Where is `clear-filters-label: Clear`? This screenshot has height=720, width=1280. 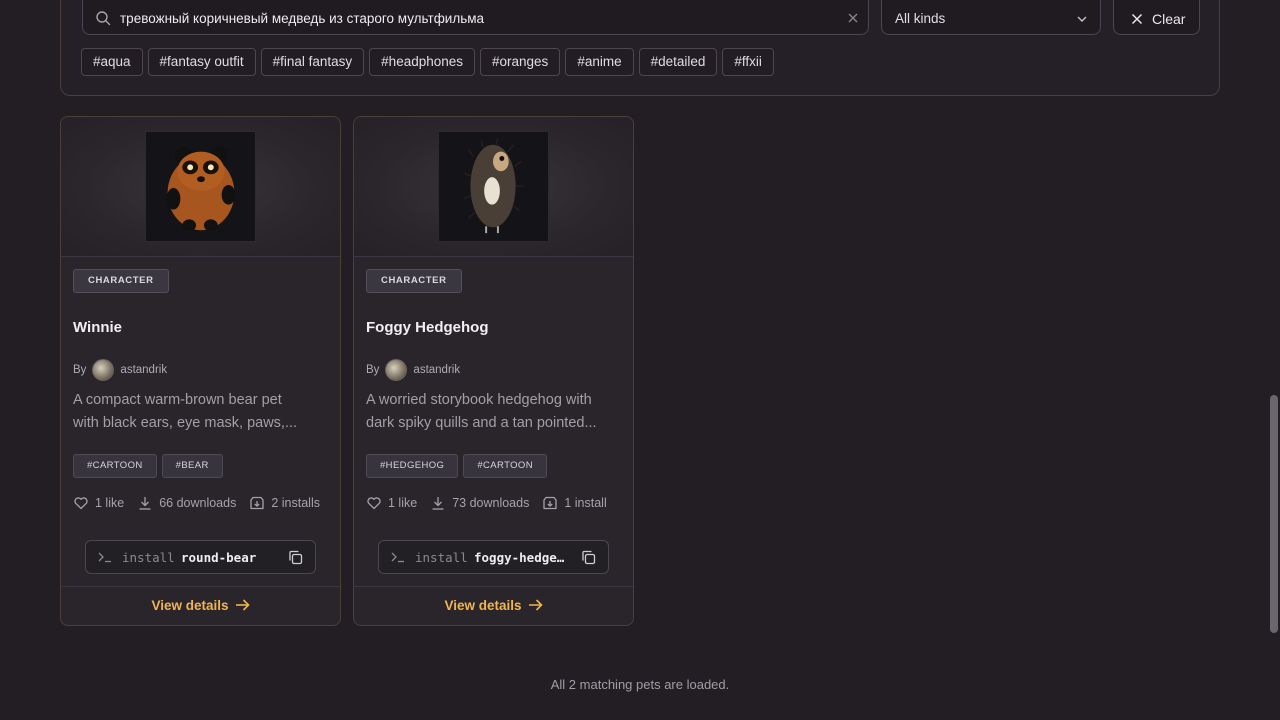
clear-filters-label: Clear is located at coordinates (1169, 19).